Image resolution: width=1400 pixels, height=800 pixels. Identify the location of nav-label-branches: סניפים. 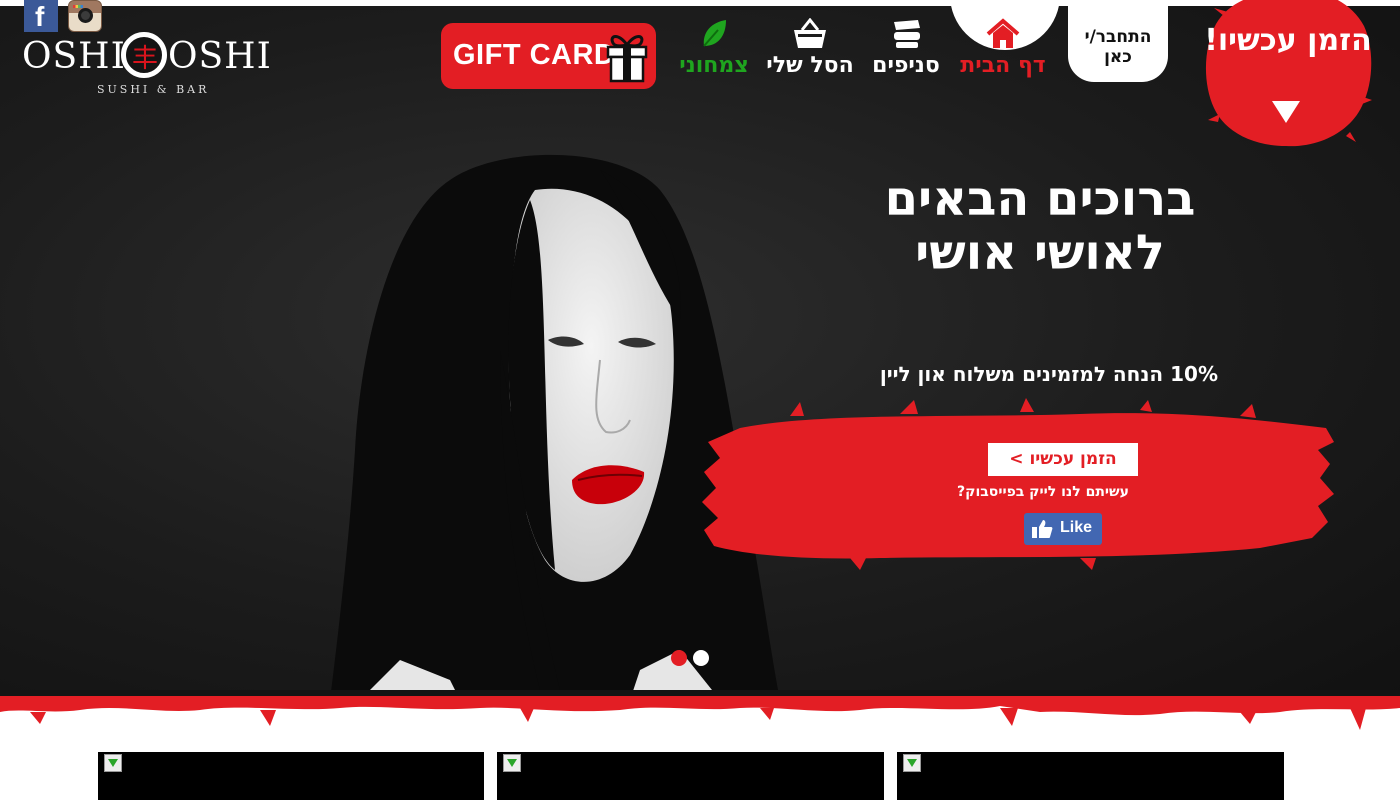
(906, 65).